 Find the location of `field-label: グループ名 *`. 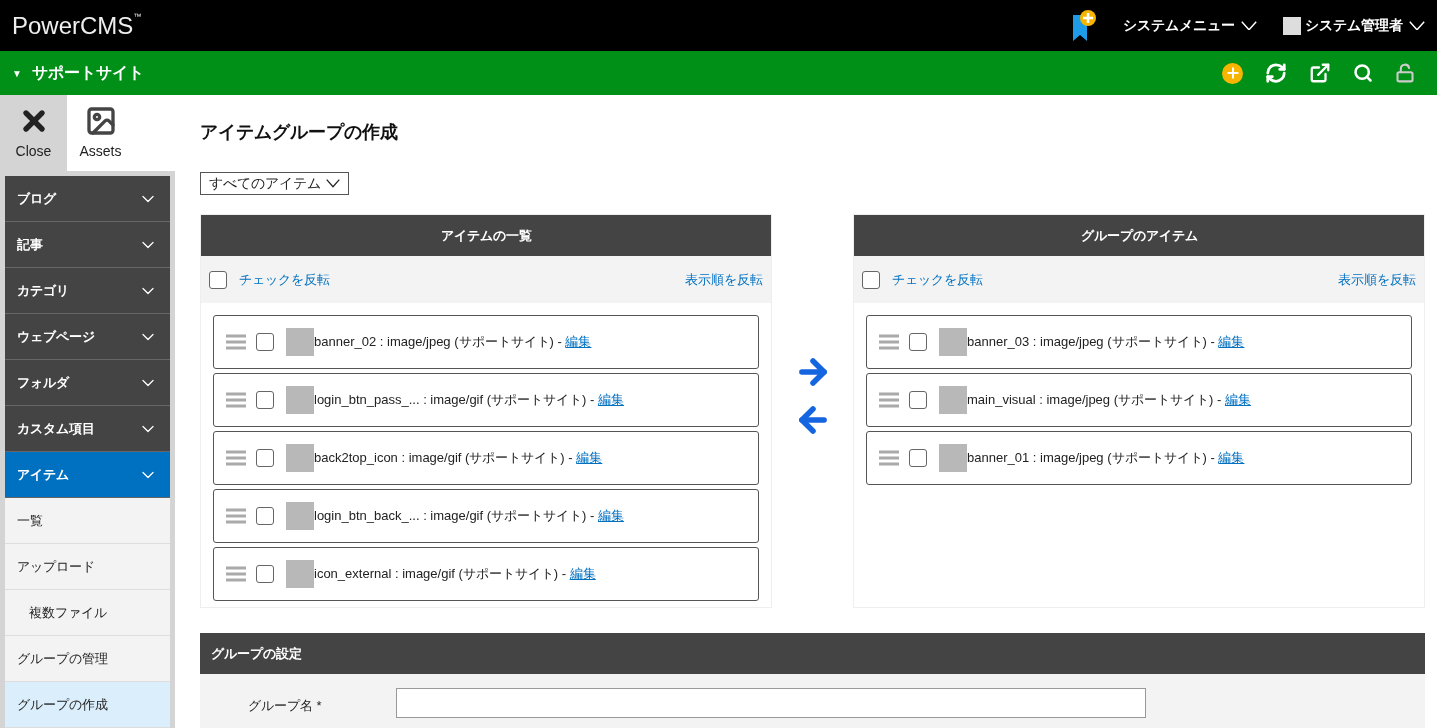

field-label: グループ名 * is located at coordinates (285, 706).